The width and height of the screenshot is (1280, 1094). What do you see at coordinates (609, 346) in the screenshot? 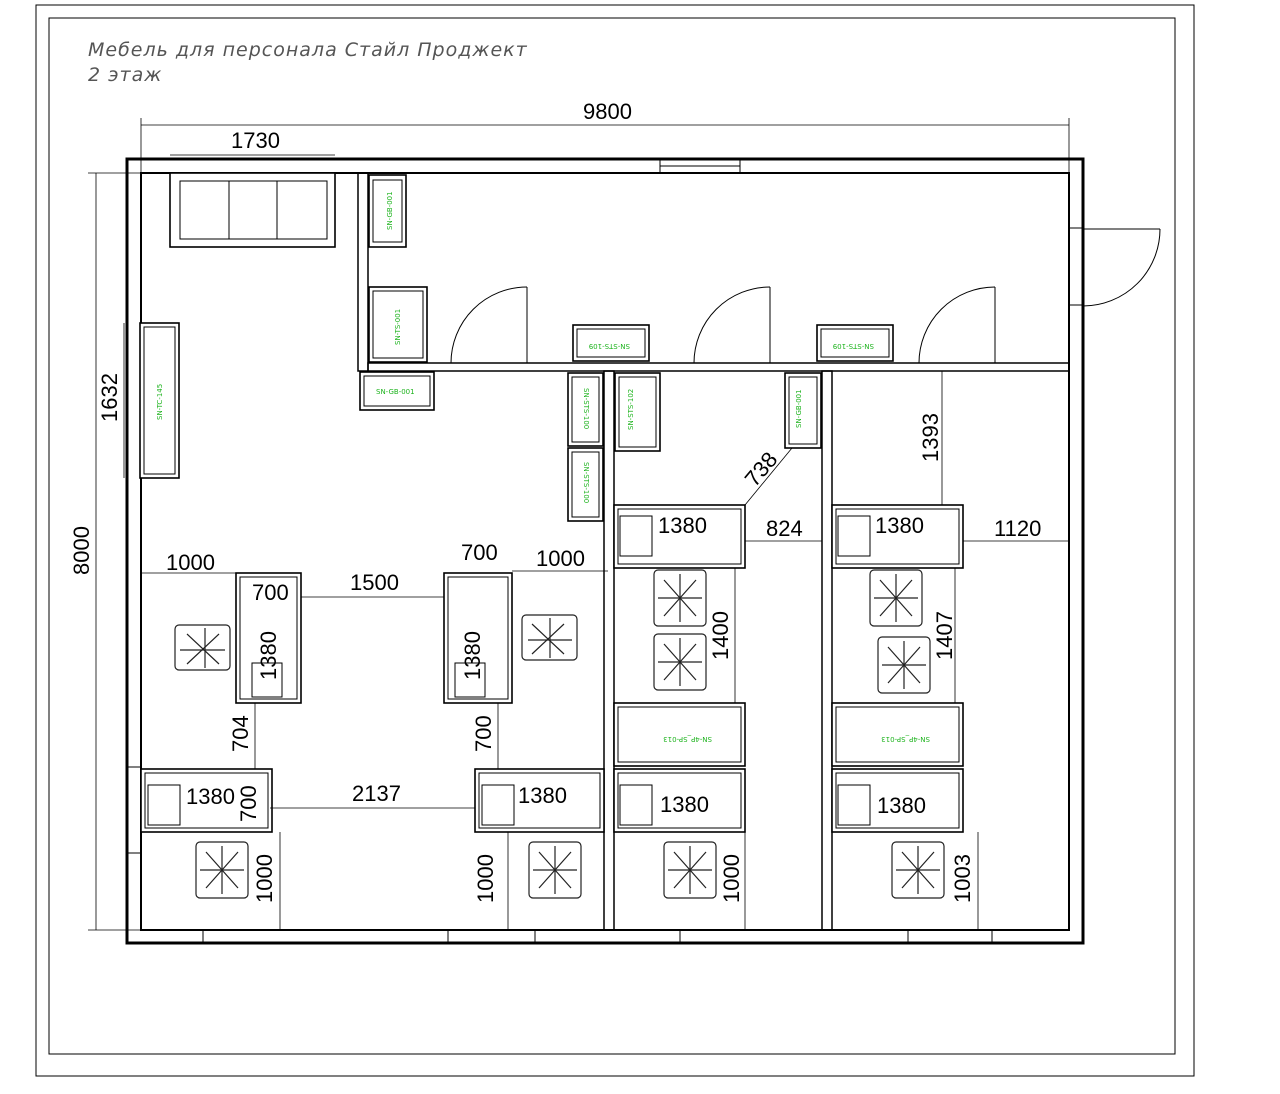
I see `label-sn-sts-a: SN-STS-109` at bounding box center [609, 346].